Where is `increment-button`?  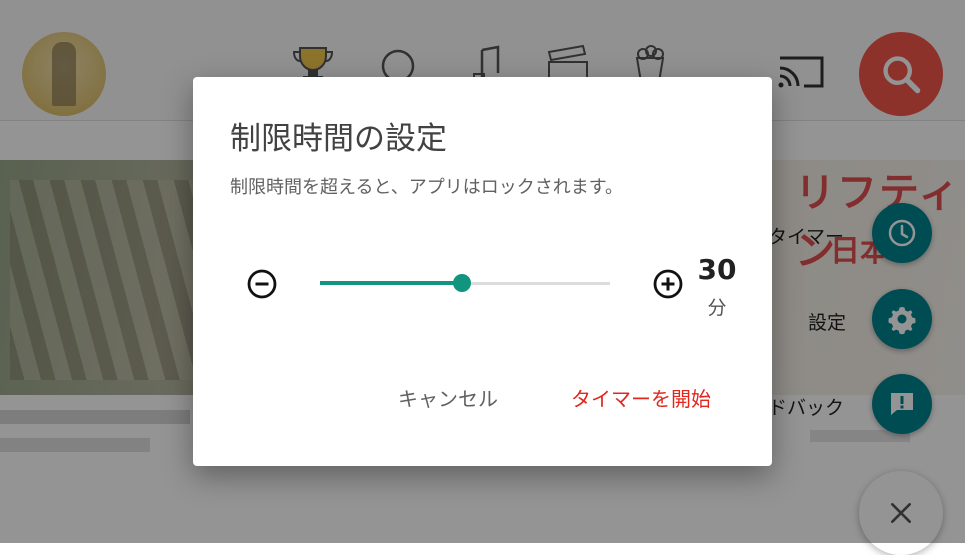
increment-button is located at coordinates (668, 284).